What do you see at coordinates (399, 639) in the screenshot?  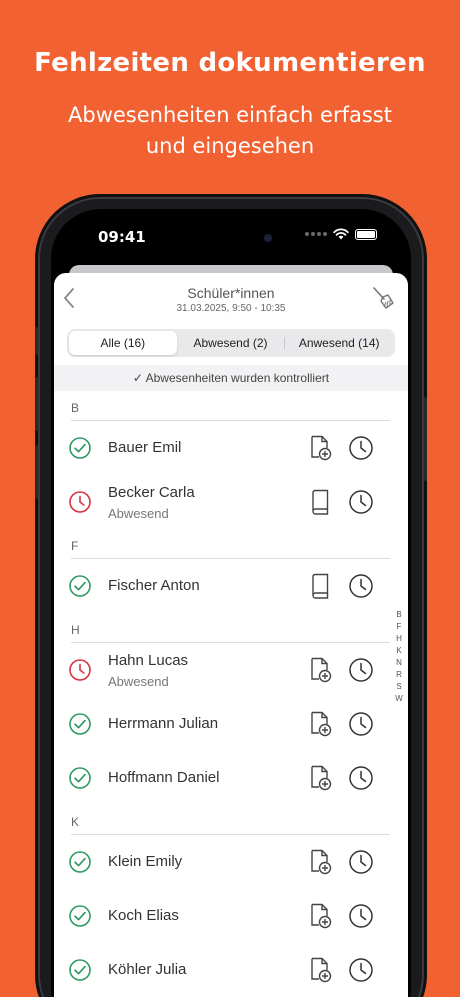 I see `index-letter: H` at bounding box center [399, 639].